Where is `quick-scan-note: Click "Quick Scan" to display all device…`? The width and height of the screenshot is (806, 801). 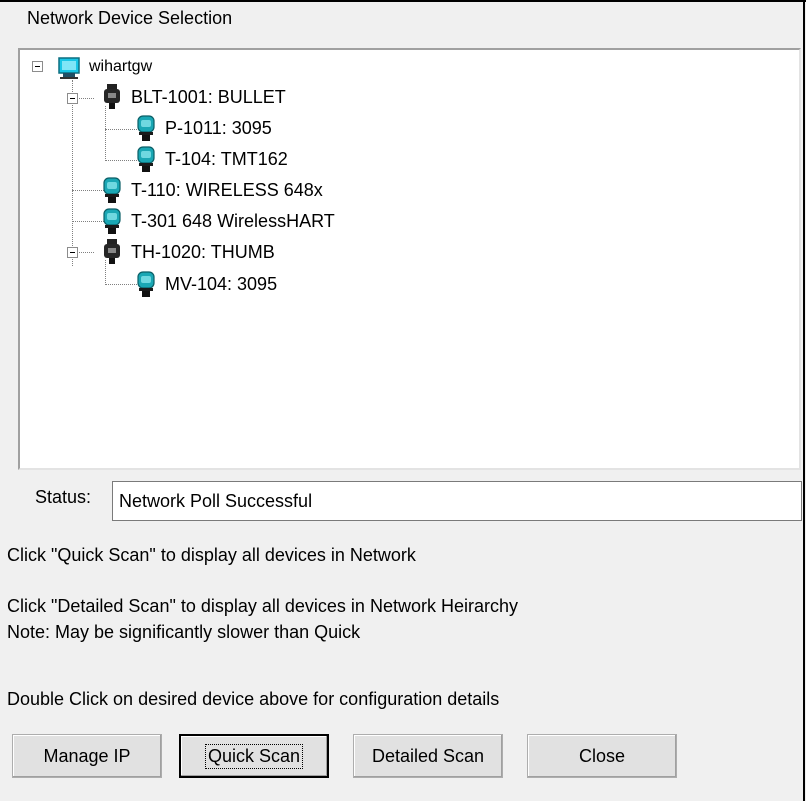
quick-scan-note: Click "Quick Scan" to display all device… is located at coordinates (211, 555).